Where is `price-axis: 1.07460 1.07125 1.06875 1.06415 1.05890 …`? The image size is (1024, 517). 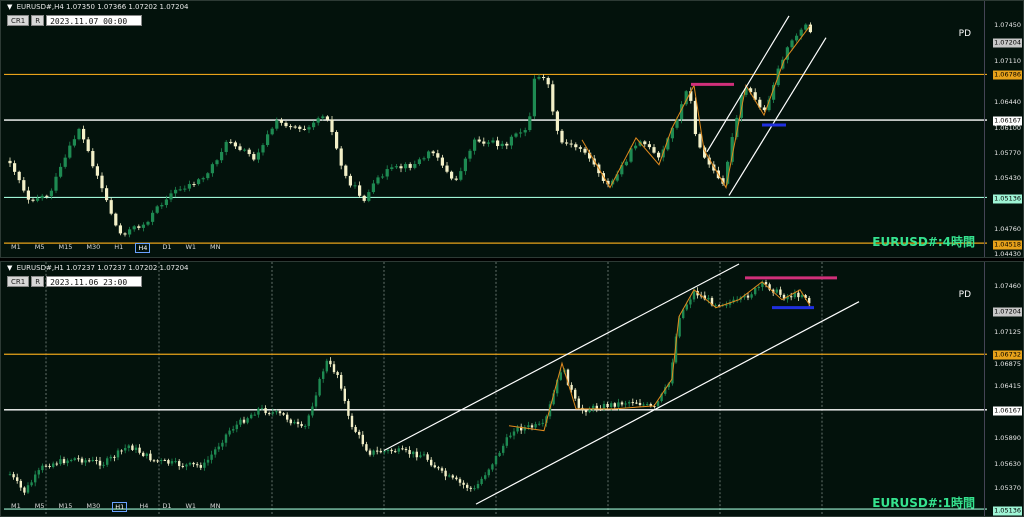 price-axis: 1.07460 1.07125 1.06875 1.06415 1.05890 … is located at coordinates (1003, 389).